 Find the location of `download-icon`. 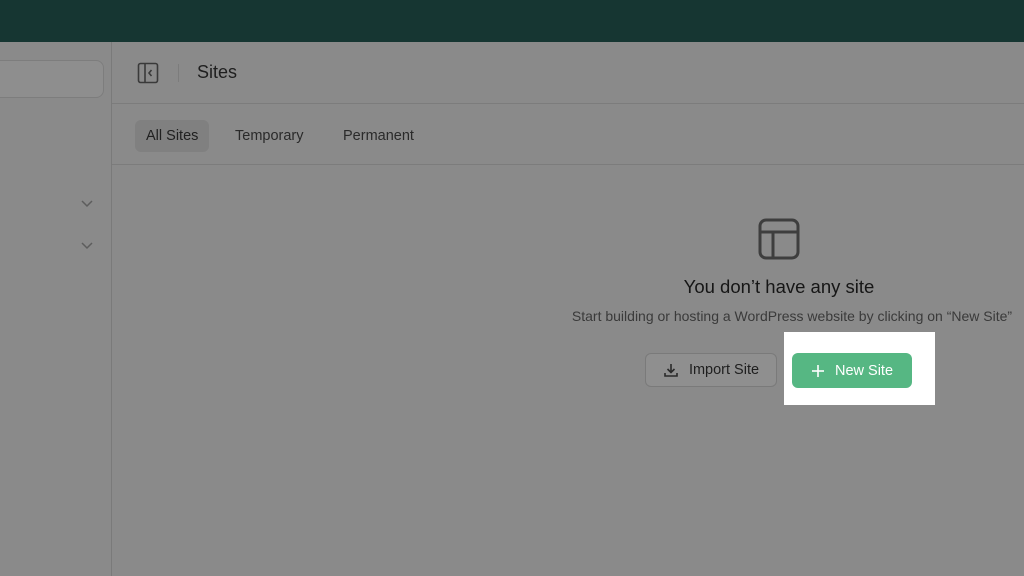

download-icon is located at coordinates (671, 370).